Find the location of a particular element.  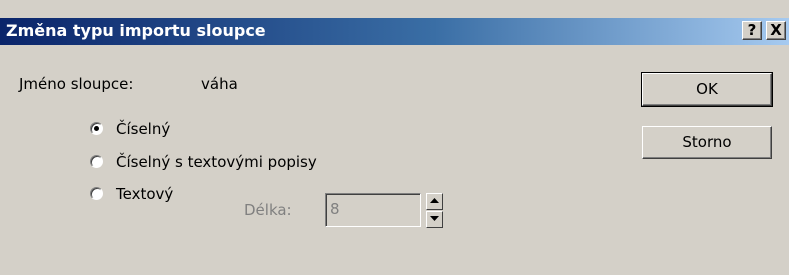

radio-numeric-with-text-labels: Číselný s textovými popisy is located at coordinates (255, 163).